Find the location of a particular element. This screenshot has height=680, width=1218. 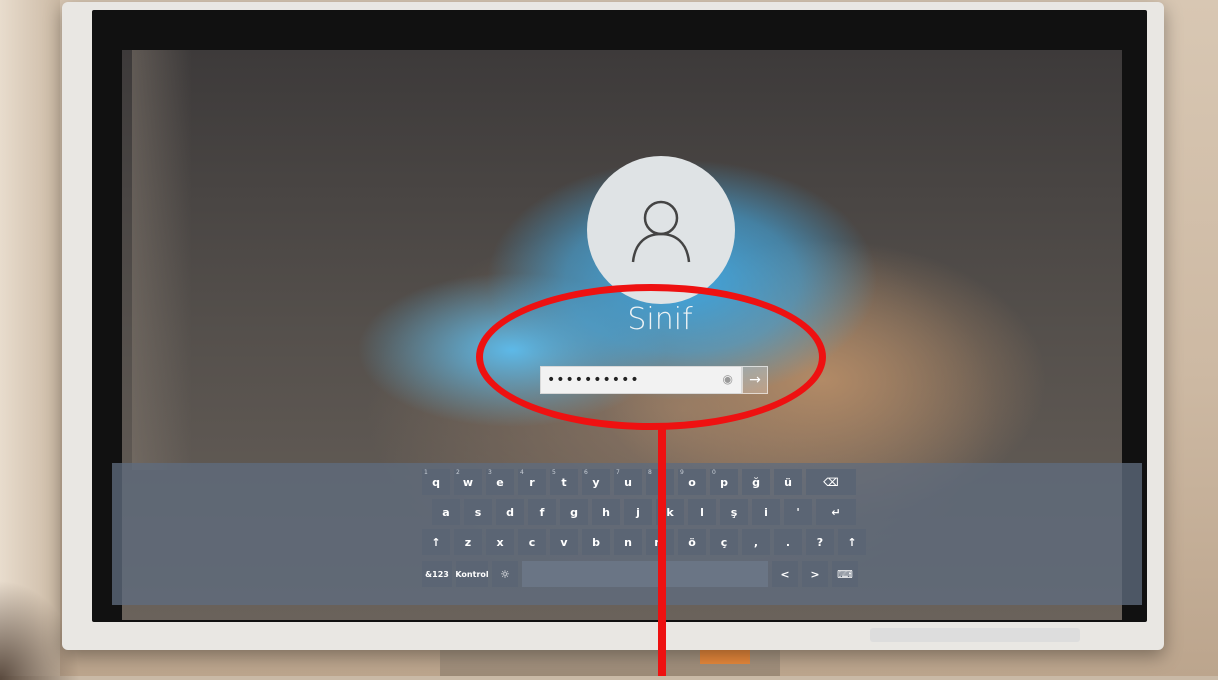

enter-icon: ↵ is located at coordinates (836, 512).